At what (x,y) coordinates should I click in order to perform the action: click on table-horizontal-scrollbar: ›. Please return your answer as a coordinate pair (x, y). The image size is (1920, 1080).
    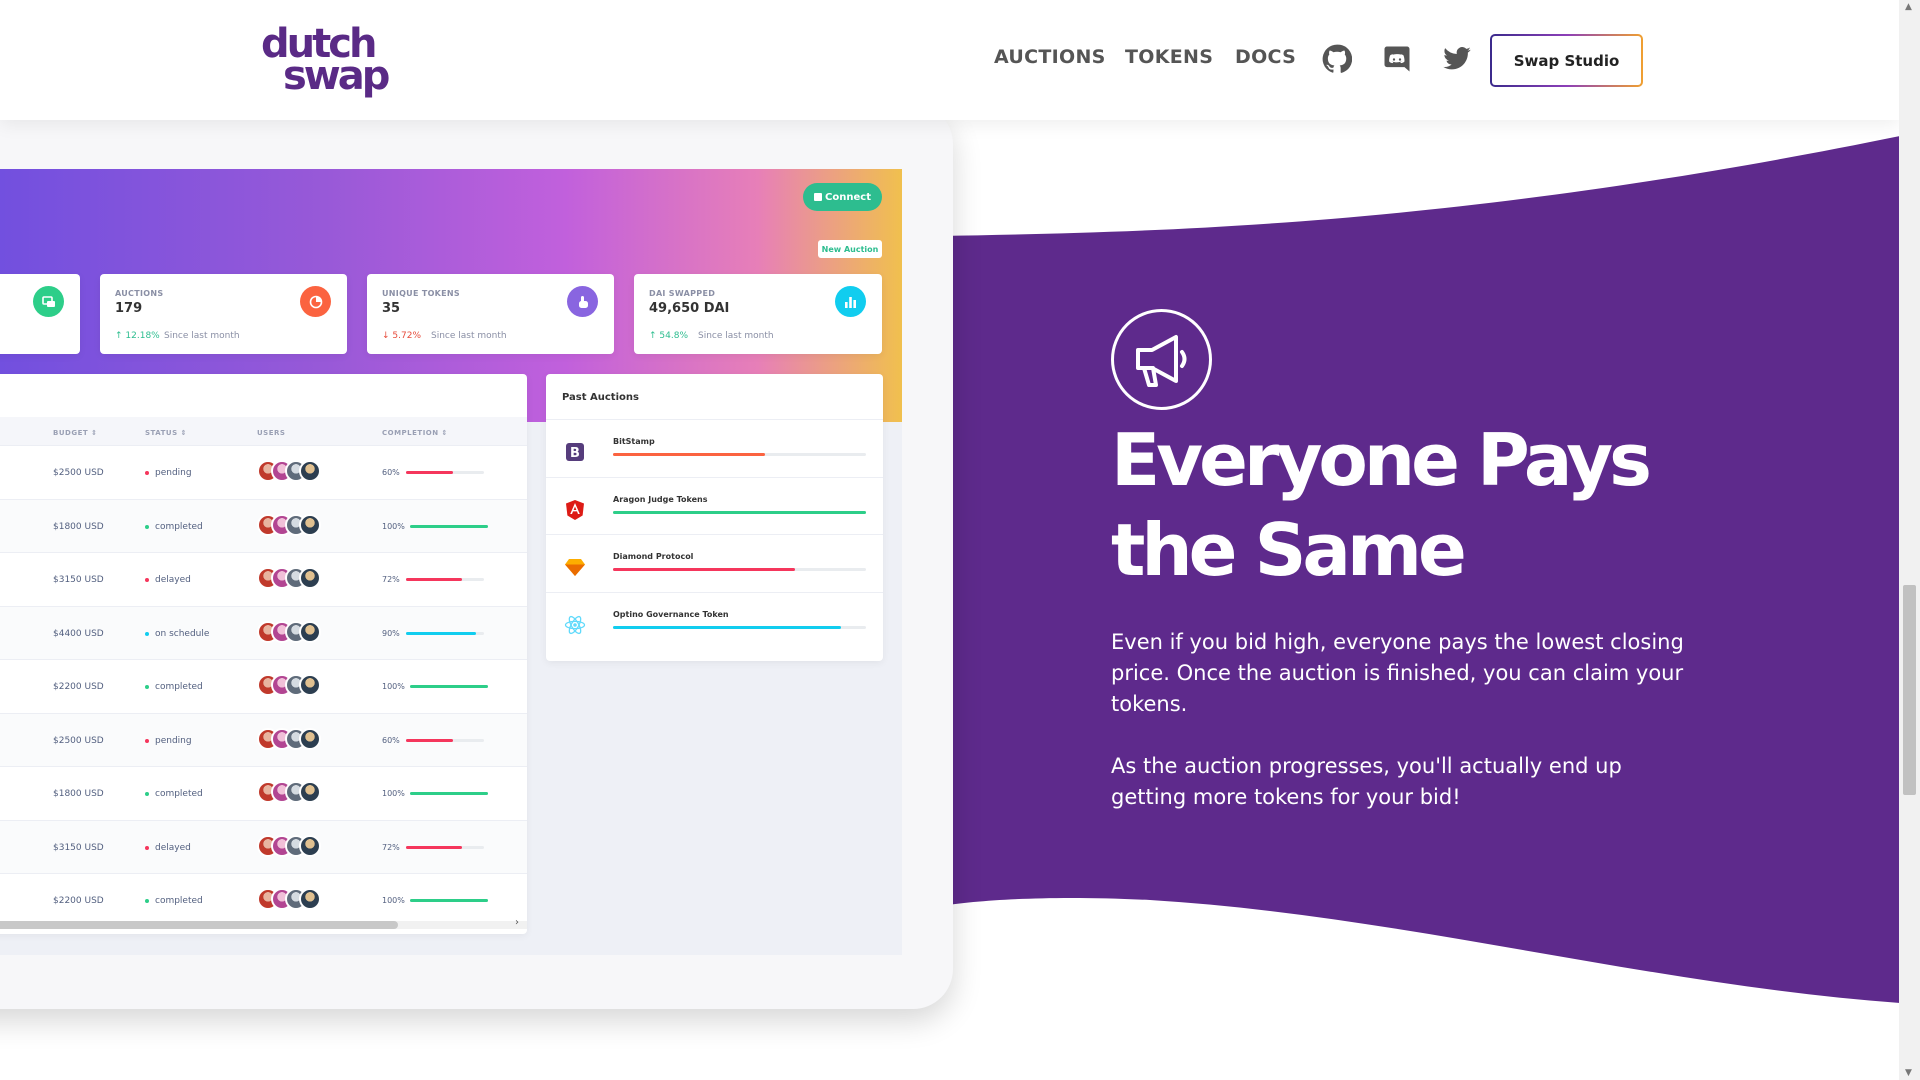
    Looking at the image, I should click on (263, 923).